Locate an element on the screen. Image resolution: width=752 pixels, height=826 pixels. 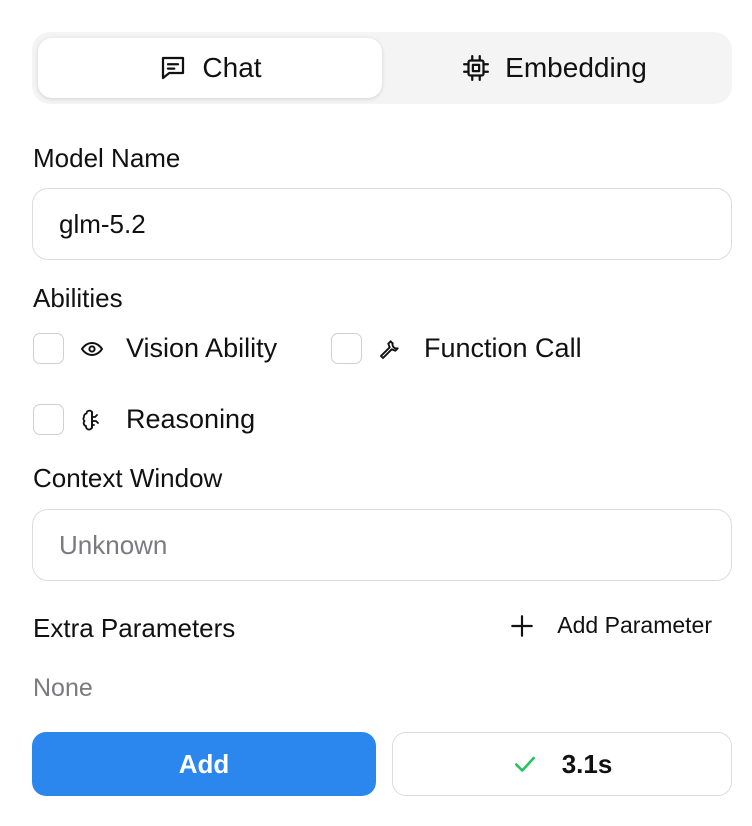
extra-parameters-label: Extra Parameters is located at coordinates (134, 628).